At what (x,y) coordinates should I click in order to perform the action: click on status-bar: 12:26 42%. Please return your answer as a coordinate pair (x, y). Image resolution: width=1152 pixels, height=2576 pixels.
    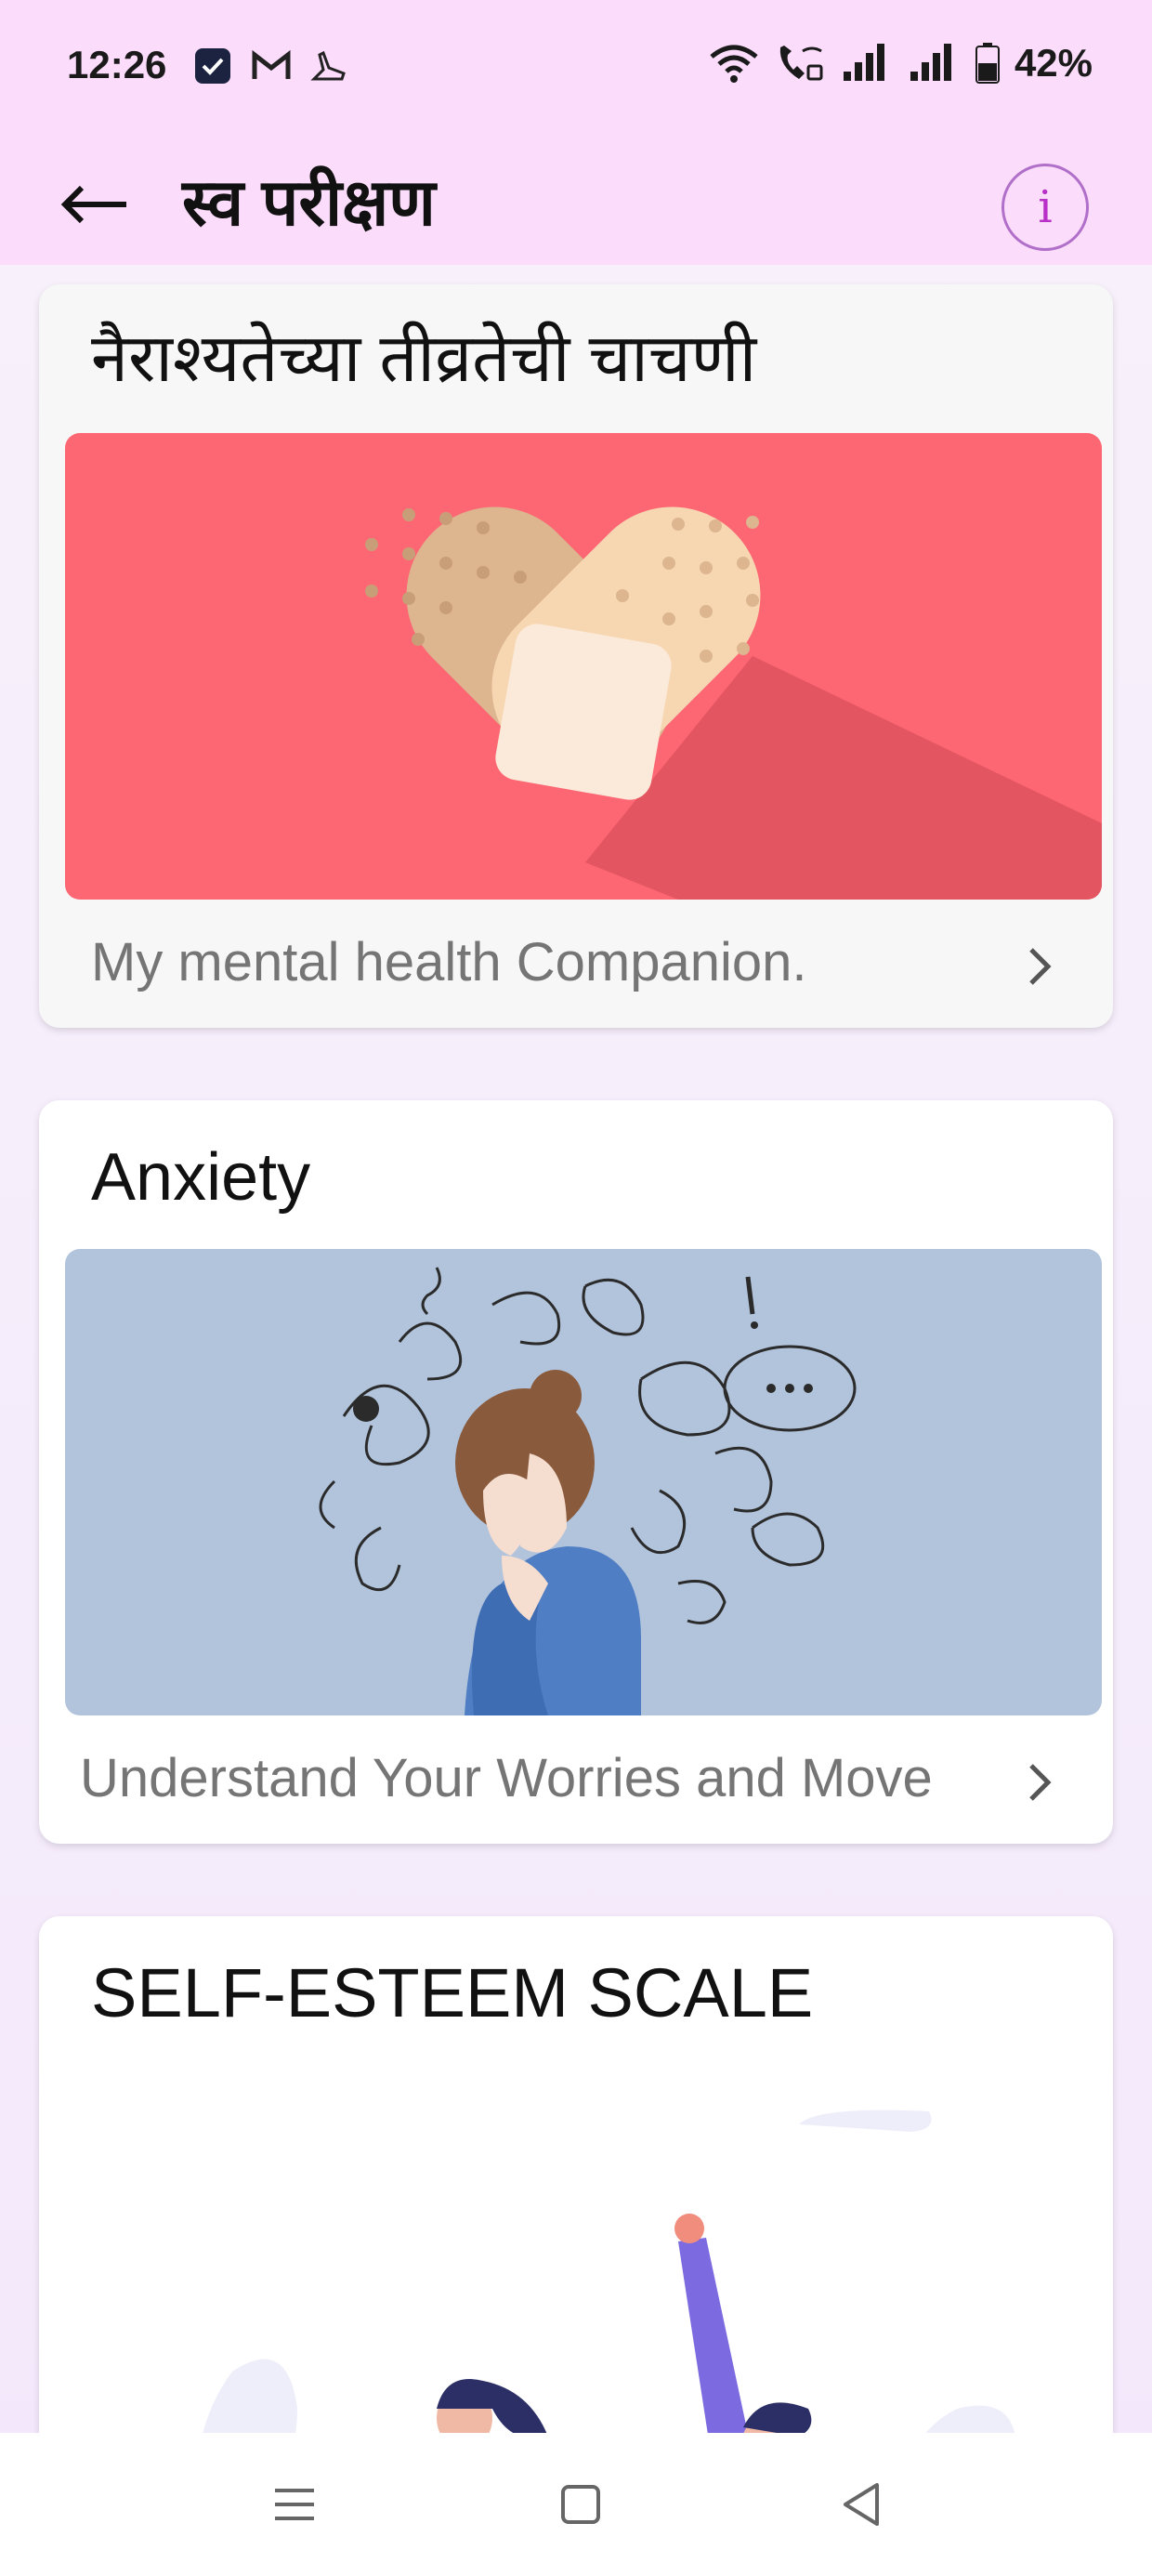
    Looking at the image, I should click on (576, 69).